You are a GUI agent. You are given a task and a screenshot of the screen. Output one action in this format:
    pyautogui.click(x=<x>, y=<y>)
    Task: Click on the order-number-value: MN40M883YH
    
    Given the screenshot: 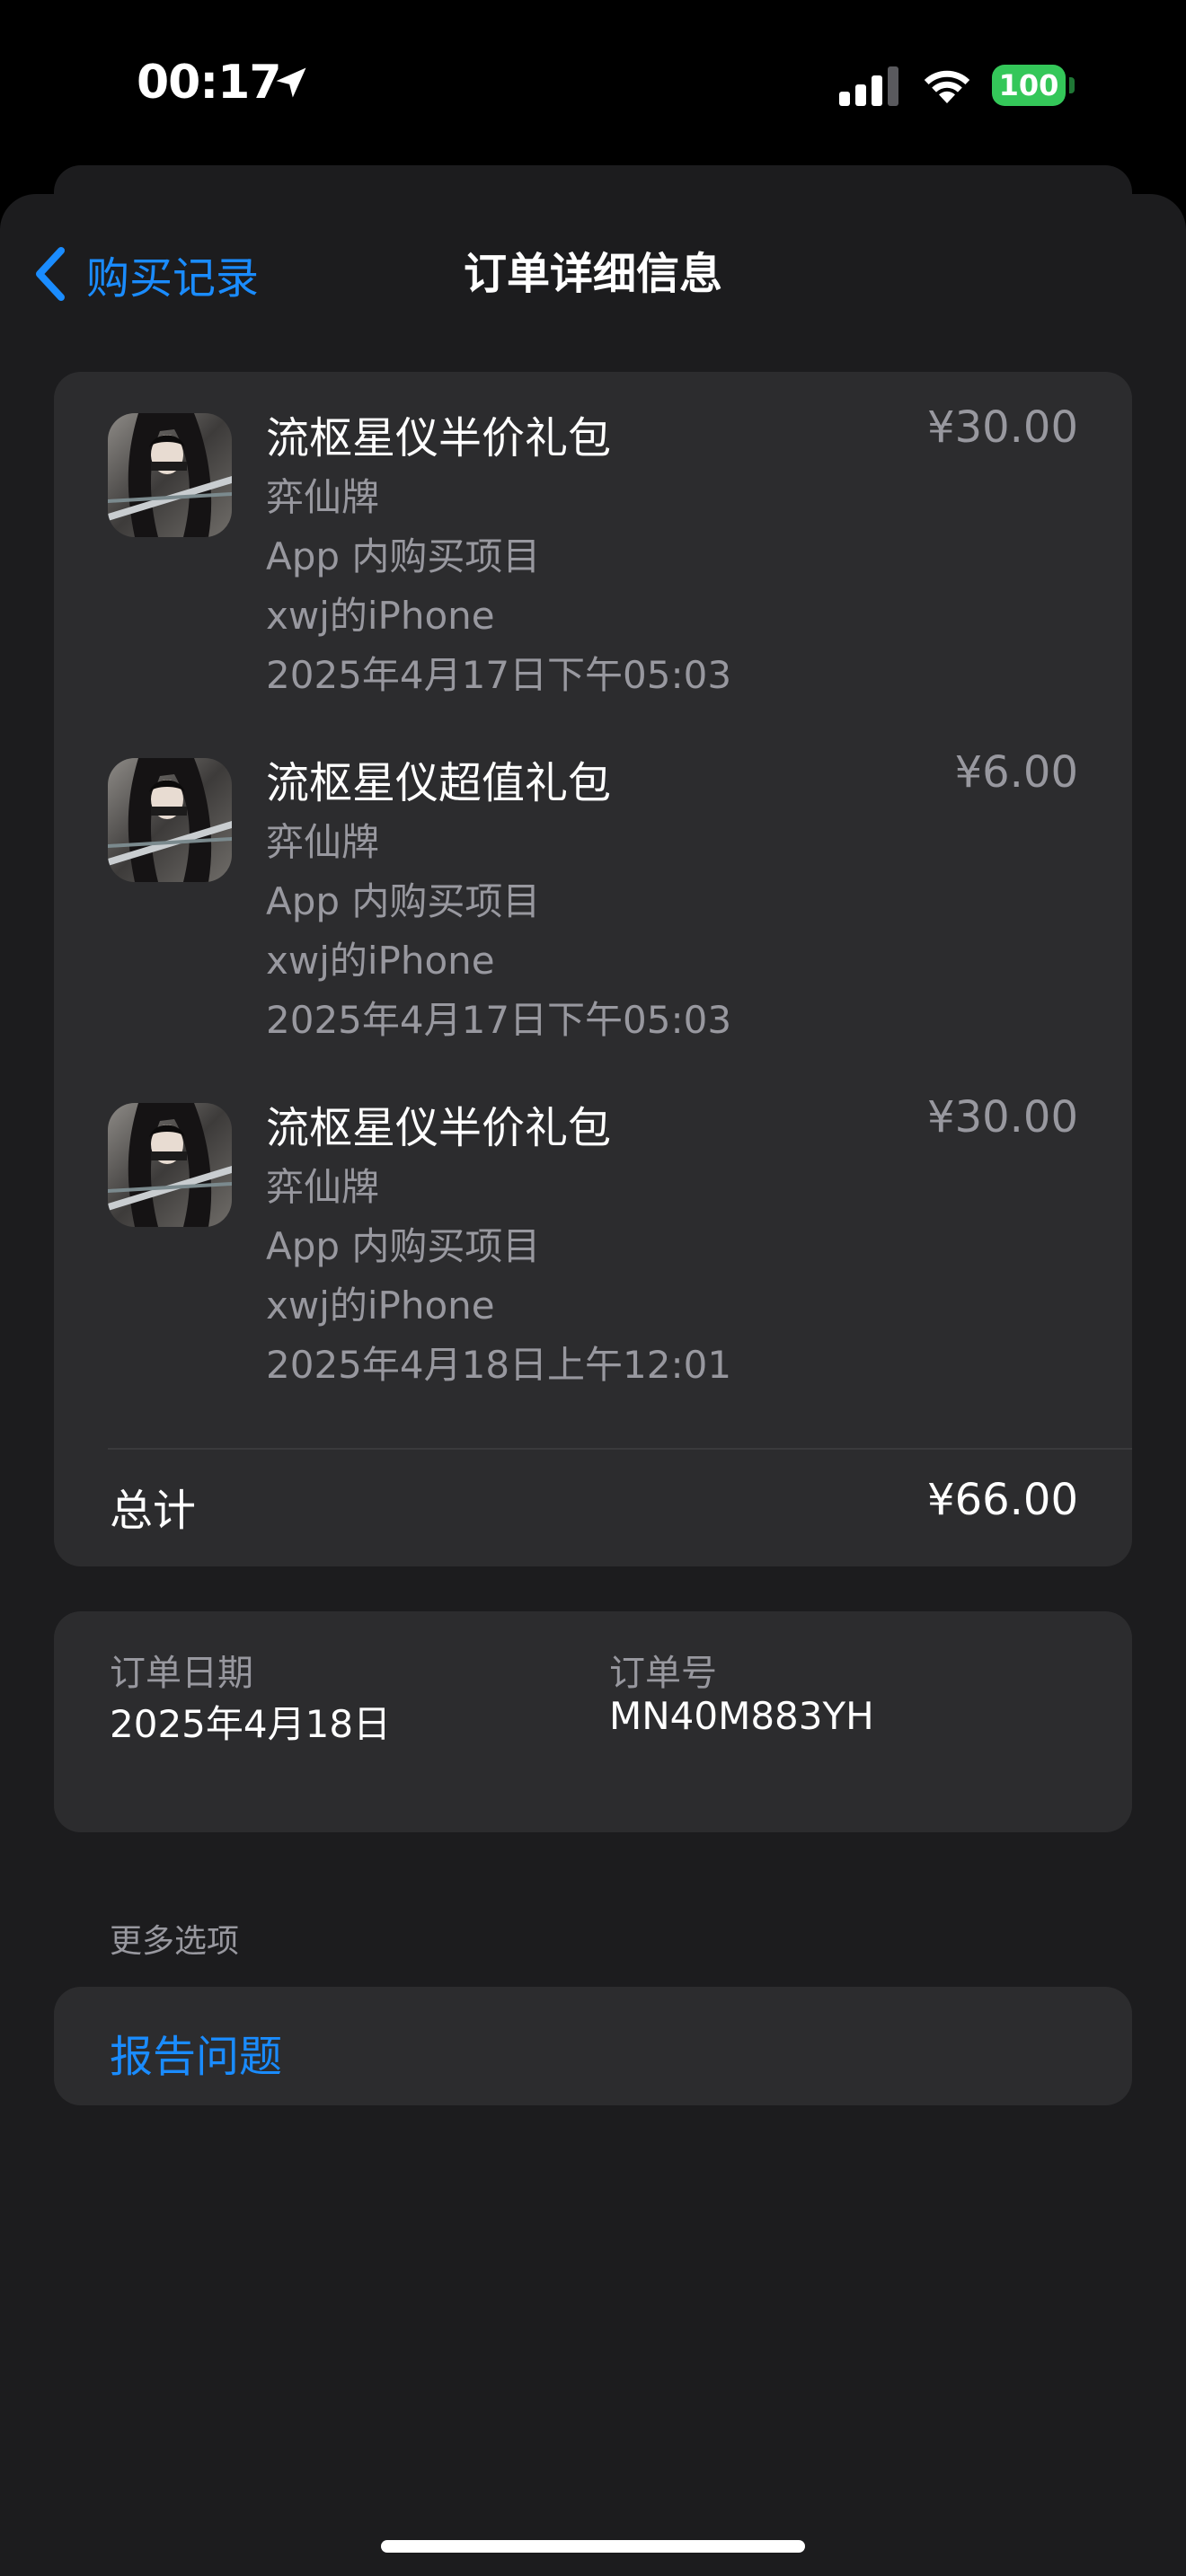 What is the action you would take?
    pyautogui.click(x=741, y=1716)
    